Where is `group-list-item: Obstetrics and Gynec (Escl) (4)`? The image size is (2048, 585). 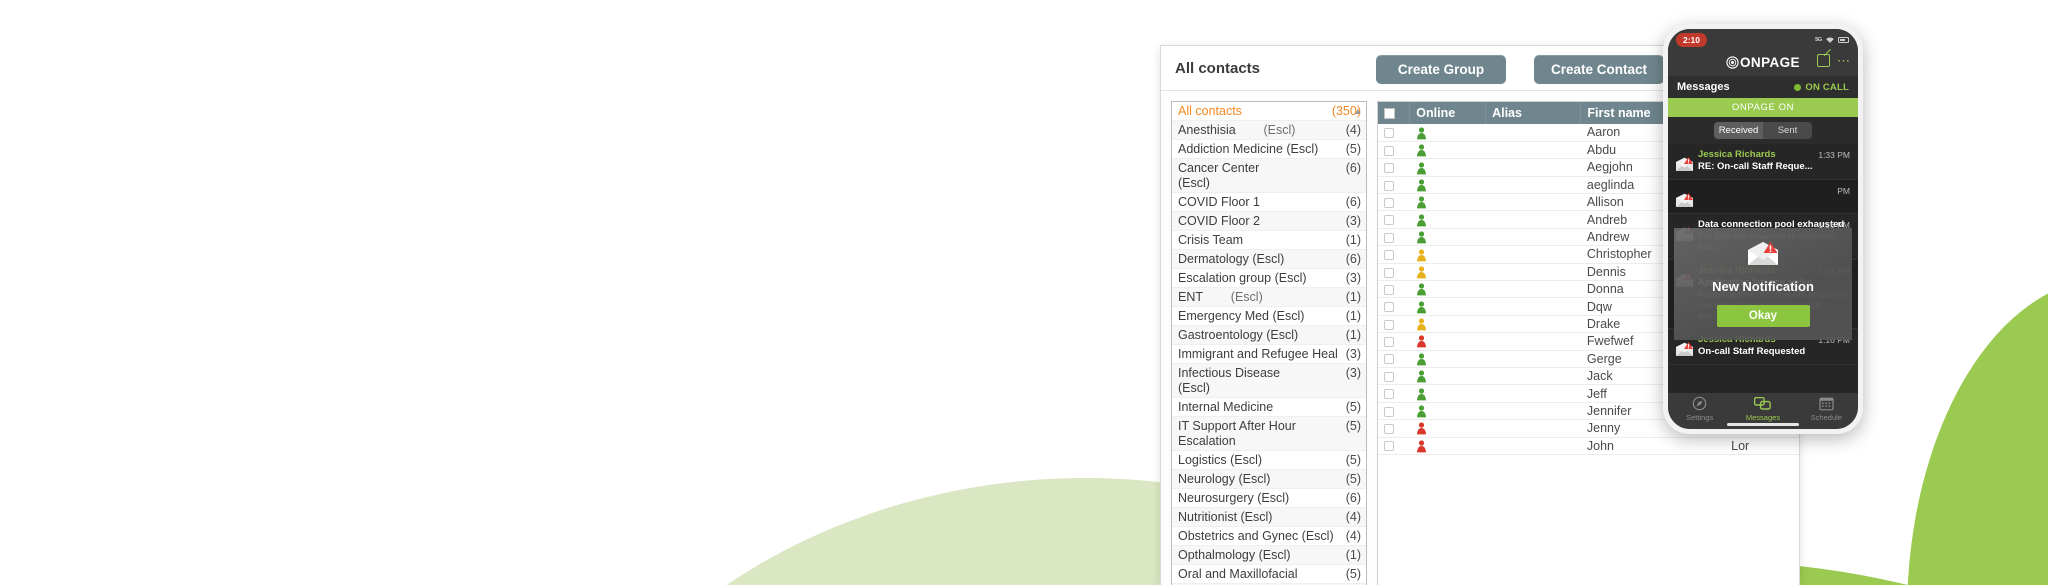
group-list-item: Obstetrics and Gynec (Escl) (4) is located at coordinates (1269, 536).